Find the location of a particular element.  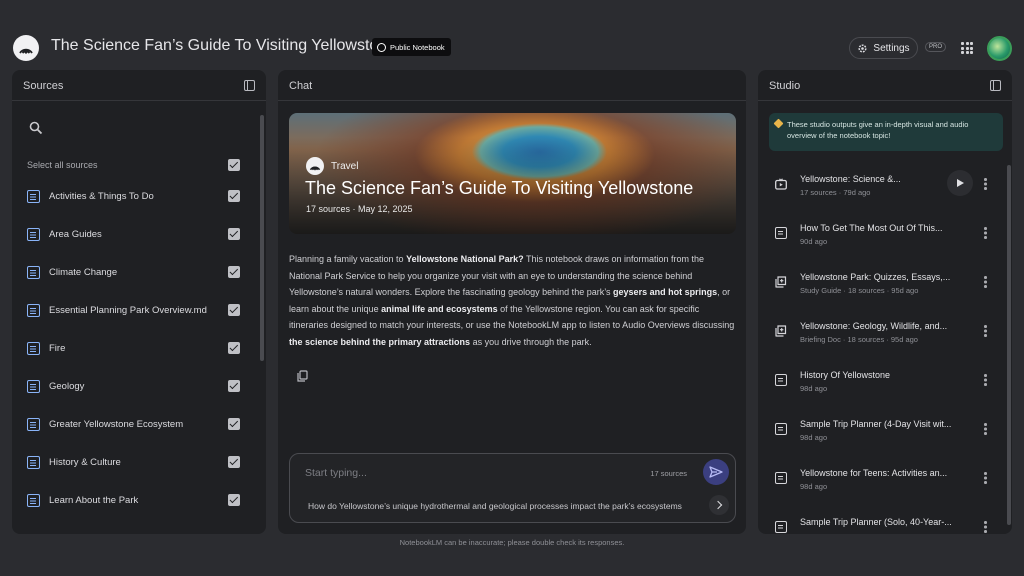

studio-item-meta: Briefing Doc · 18 sources · 95d ago is located at coordinates (859, 339).